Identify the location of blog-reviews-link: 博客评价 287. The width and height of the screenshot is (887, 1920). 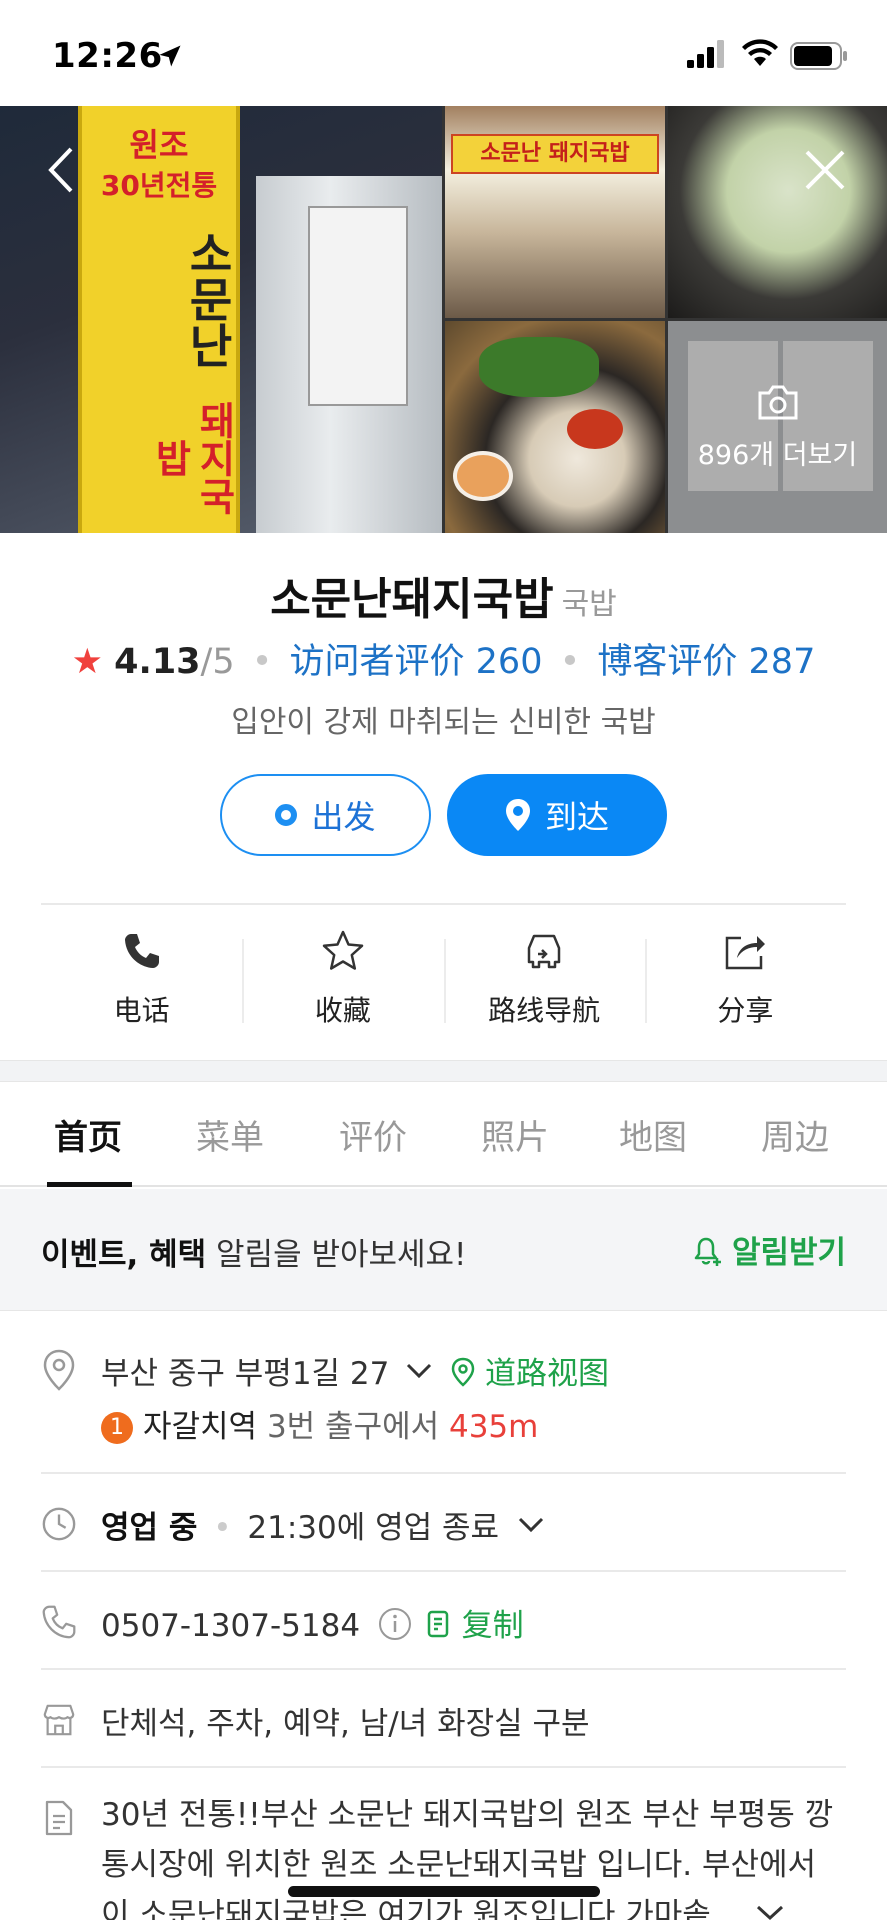
(706, 662).